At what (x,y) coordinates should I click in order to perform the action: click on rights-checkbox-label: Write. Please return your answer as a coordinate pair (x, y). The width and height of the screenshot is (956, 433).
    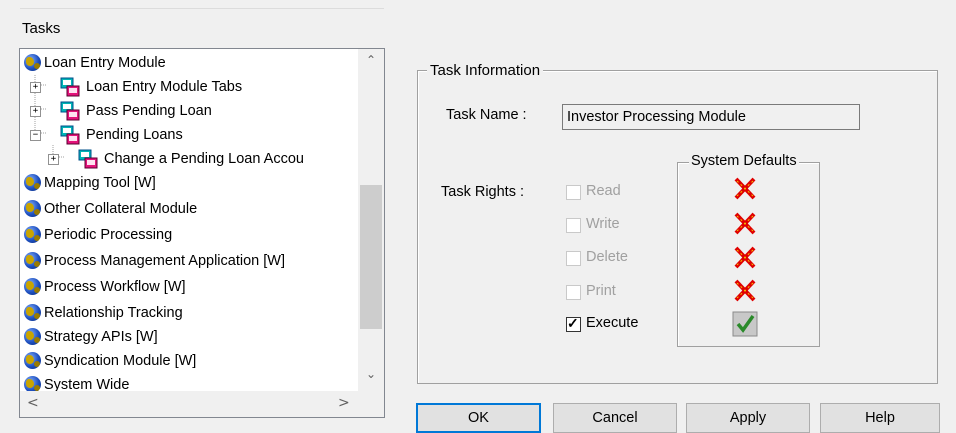
    Looking at the image, I should click on (603, 224).